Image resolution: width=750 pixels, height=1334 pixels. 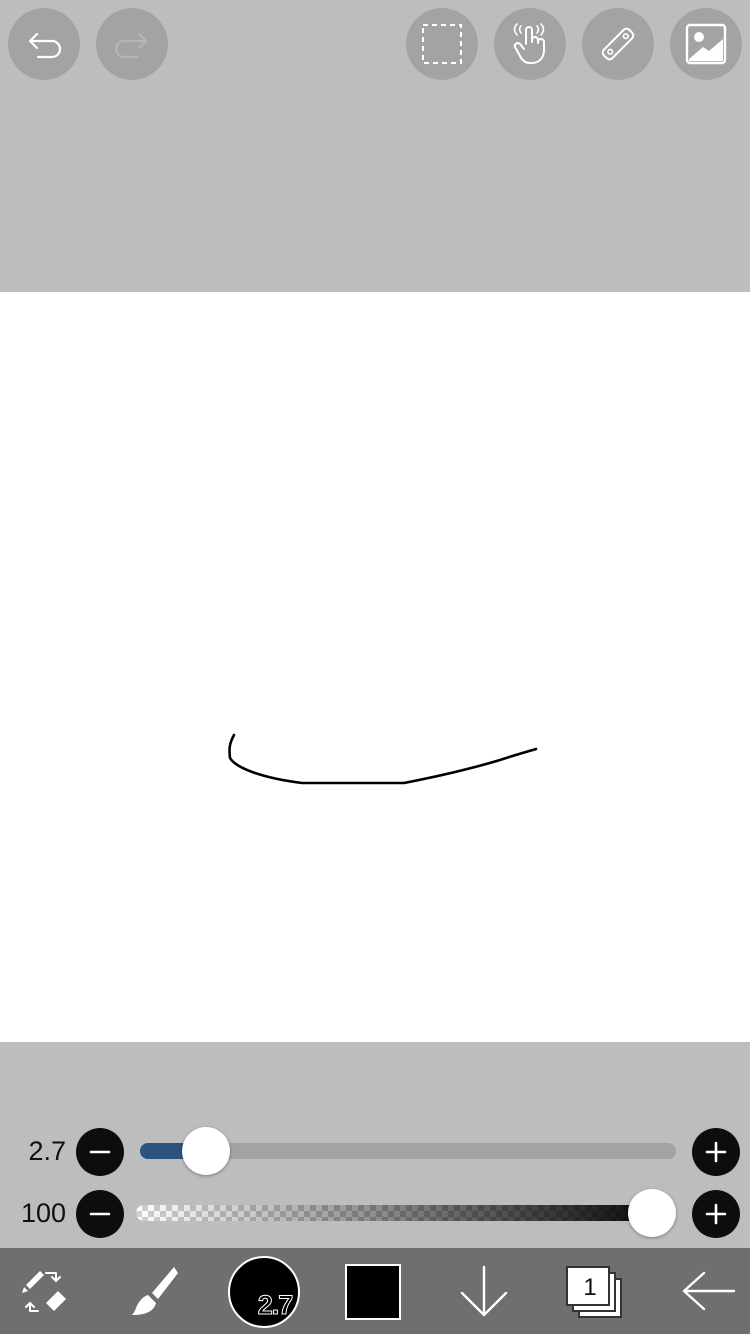 I want to click on opacity-slider-thumb, so click(x=652, y=1213).